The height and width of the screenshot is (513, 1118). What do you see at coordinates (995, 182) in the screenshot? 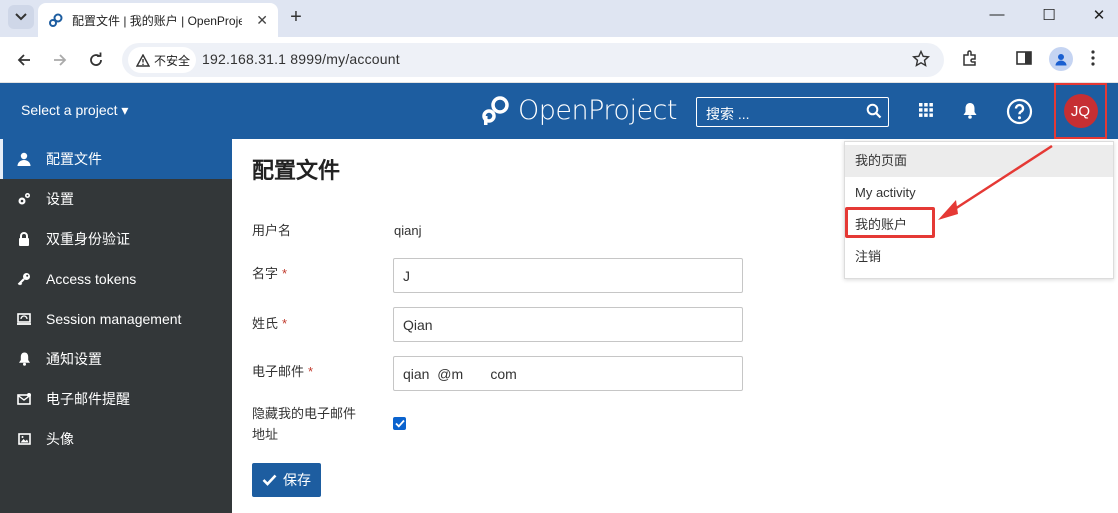
I see `annotation-arrow` at bounding box center [995, 182].